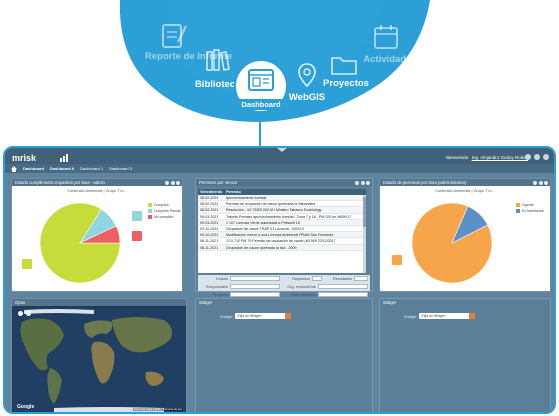  Describe the element at coordinates (261, 80) in the screenshot. I see `dashboard-icon` at that location.